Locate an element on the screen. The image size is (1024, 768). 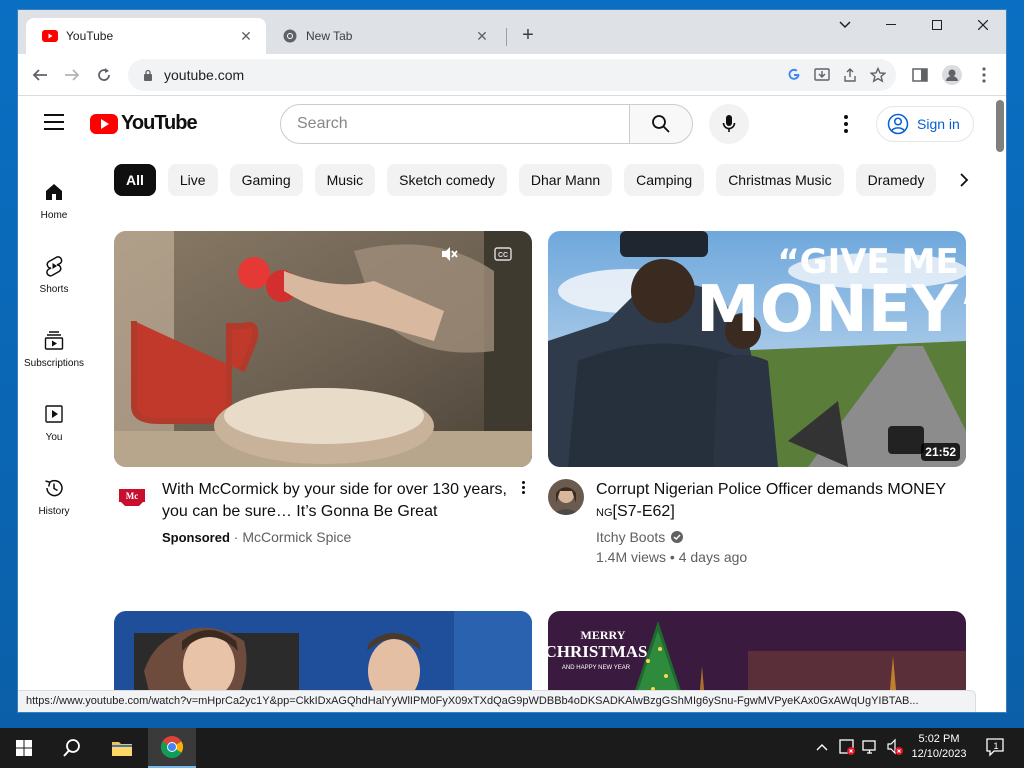
tab-new-tab: New Tab ✕ is located at coordinates (384, 36).